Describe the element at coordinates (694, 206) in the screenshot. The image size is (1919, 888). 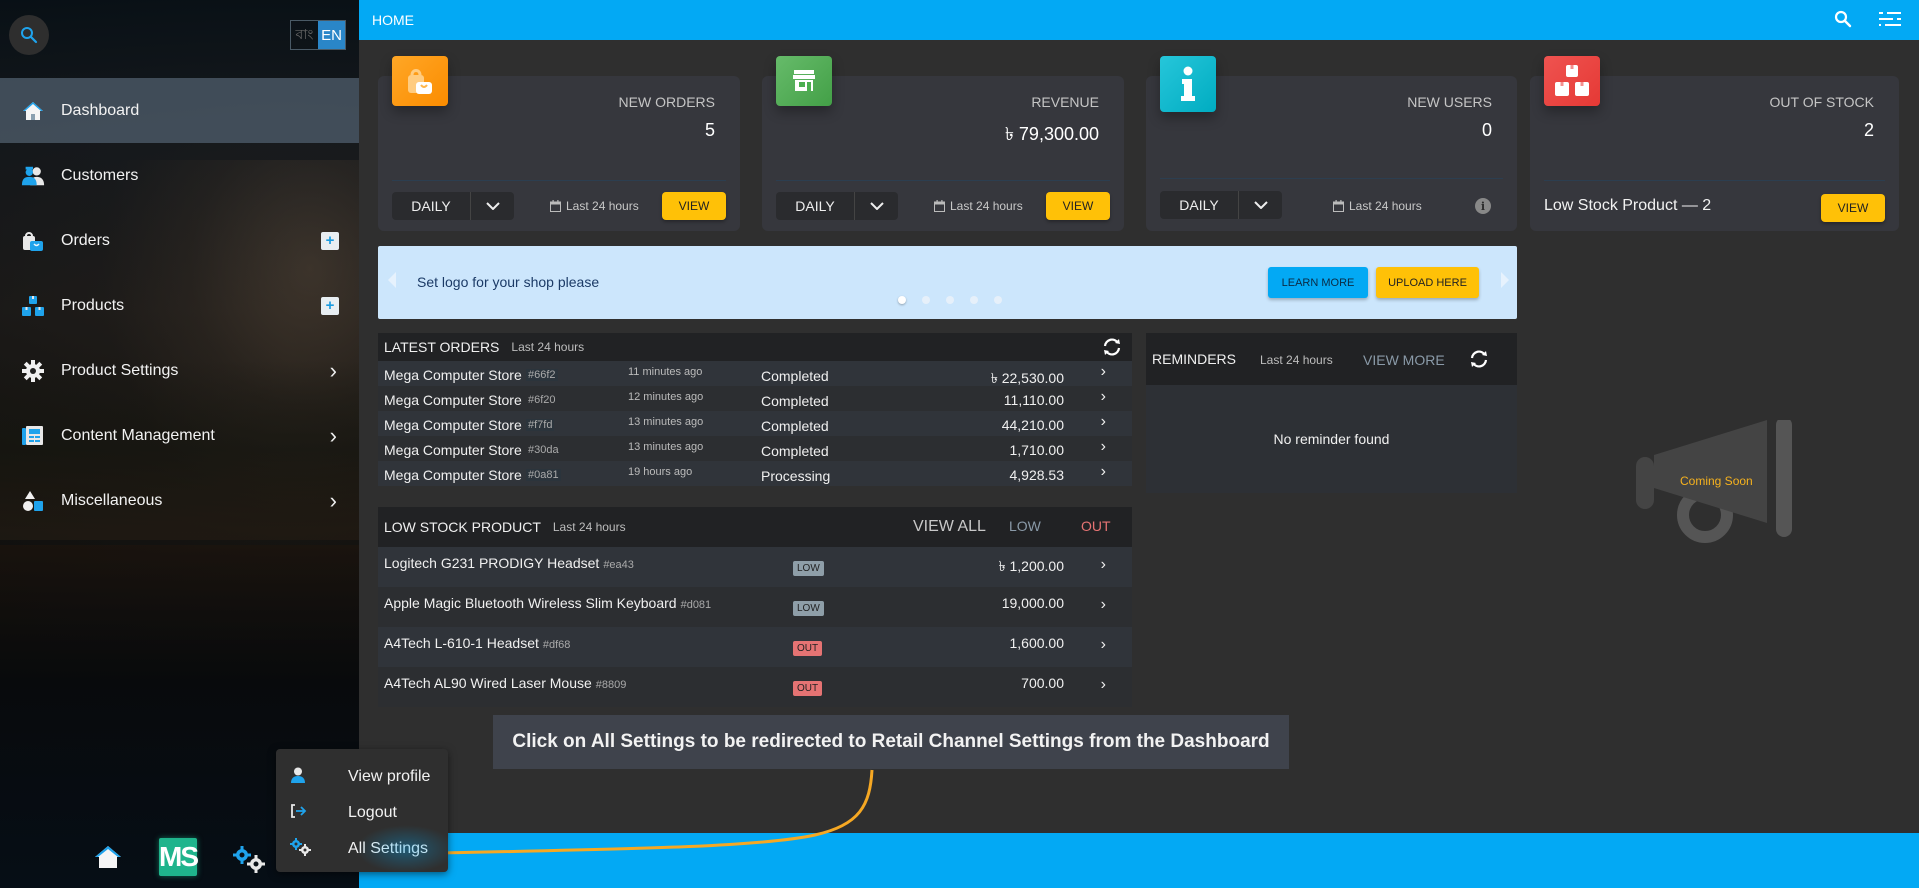
I see `view-orders-button: VIEW` at that location.